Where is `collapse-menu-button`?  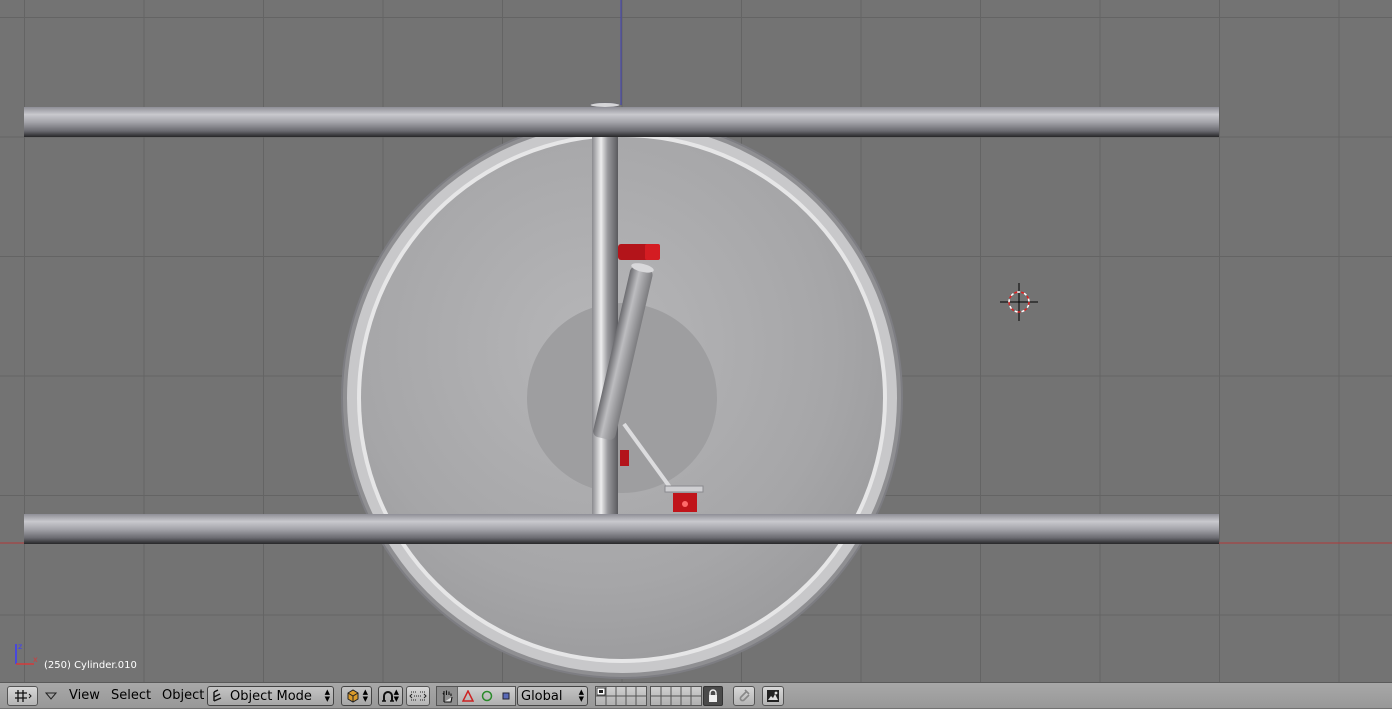 collapse-menu-button is located at coordinates (51, 696).